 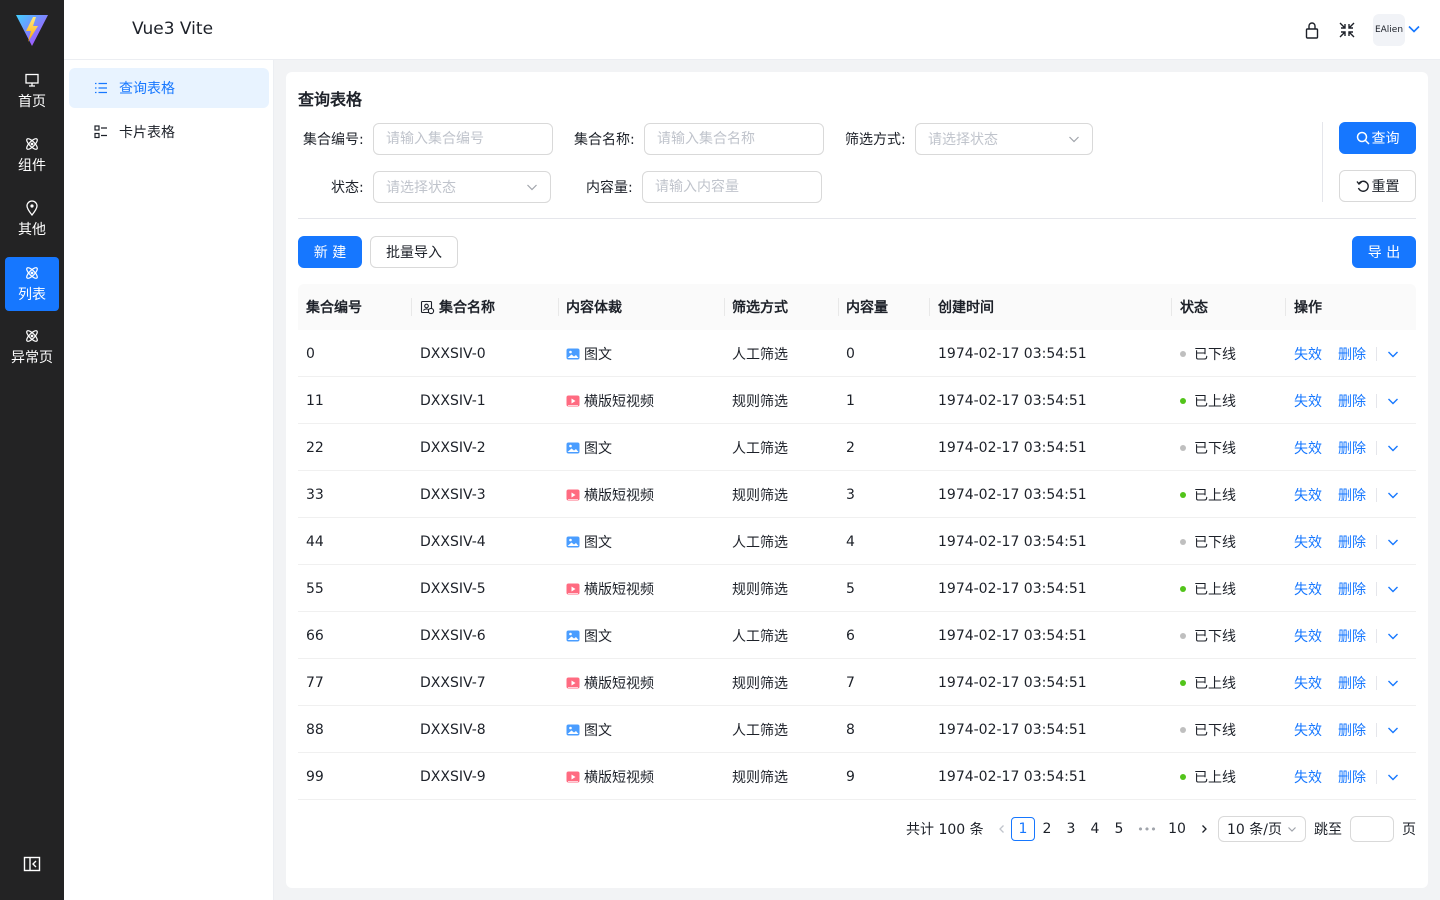 I want to click on search-button-label: 查询, so click(x=1385, y=139).